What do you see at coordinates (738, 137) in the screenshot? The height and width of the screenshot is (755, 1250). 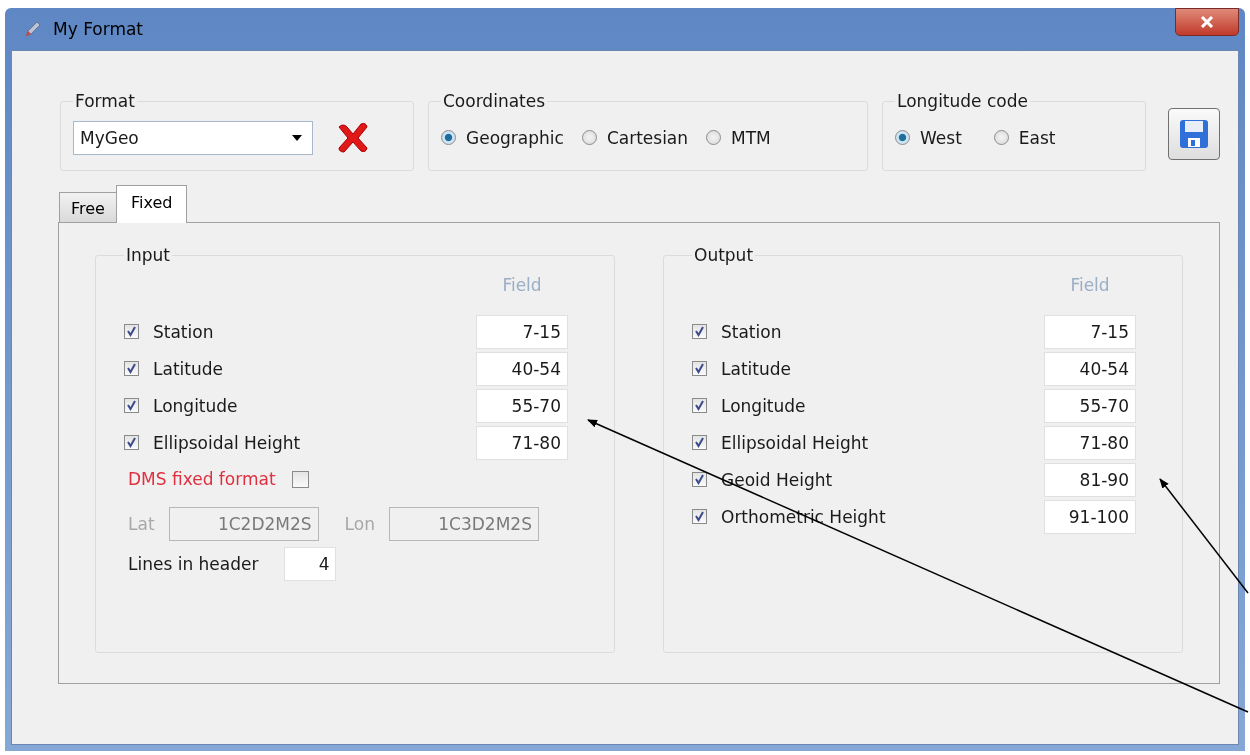 I see `radio-option: MTM` at bounding box center [738, 137].